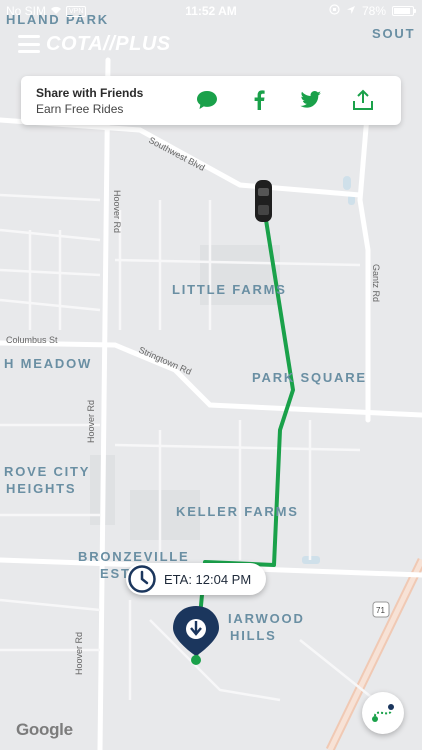  Describe the element at coordinates (48, 363) in the screenshot. I see `map-area-label: H MEADOW` at that location.